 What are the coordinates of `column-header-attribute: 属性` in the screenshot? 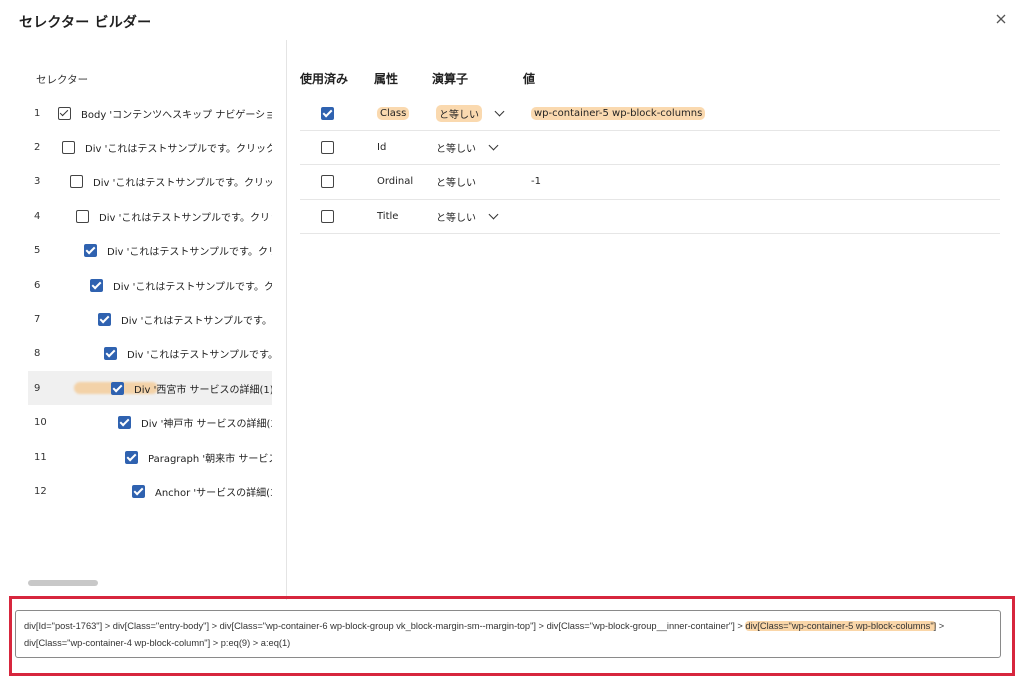 It's located at (386, 79).